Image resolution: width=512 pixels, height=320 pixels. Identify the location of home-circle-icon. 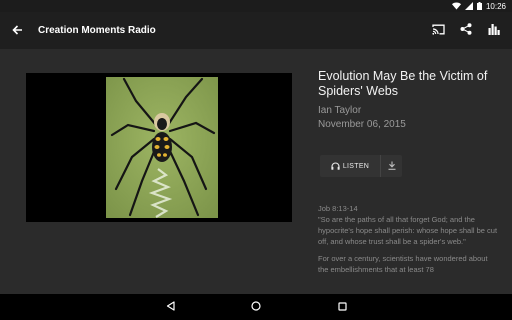
(256, 307).